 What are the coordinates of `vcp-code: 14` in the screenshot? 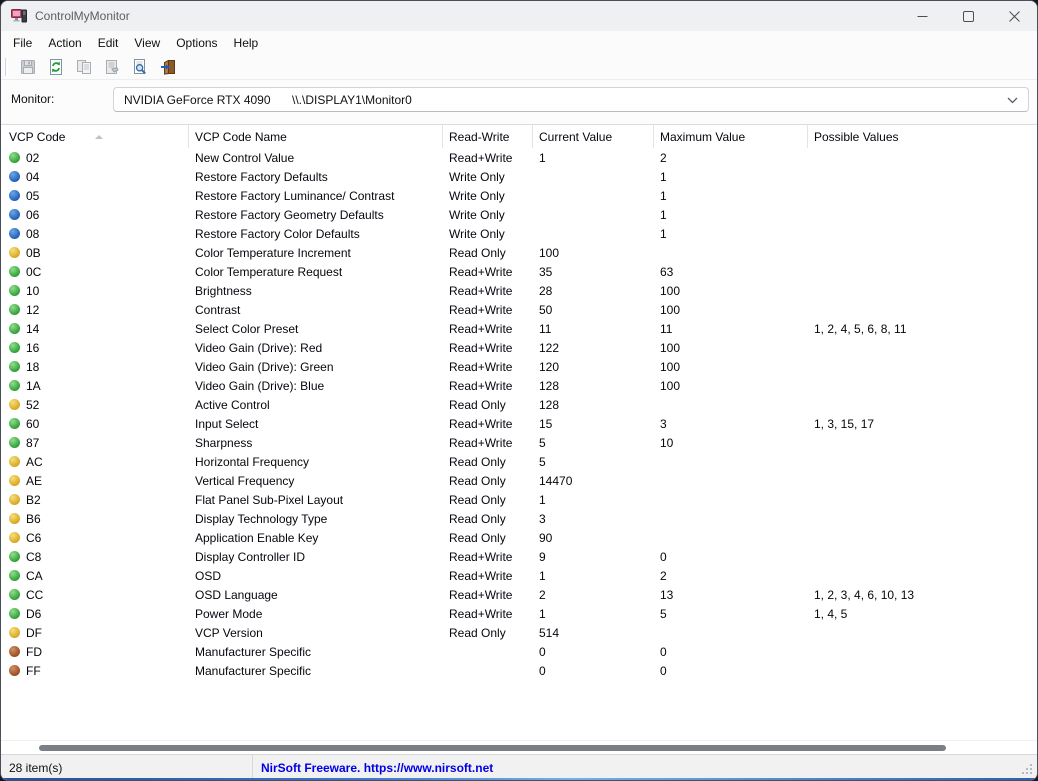 It's located at (33, 328).